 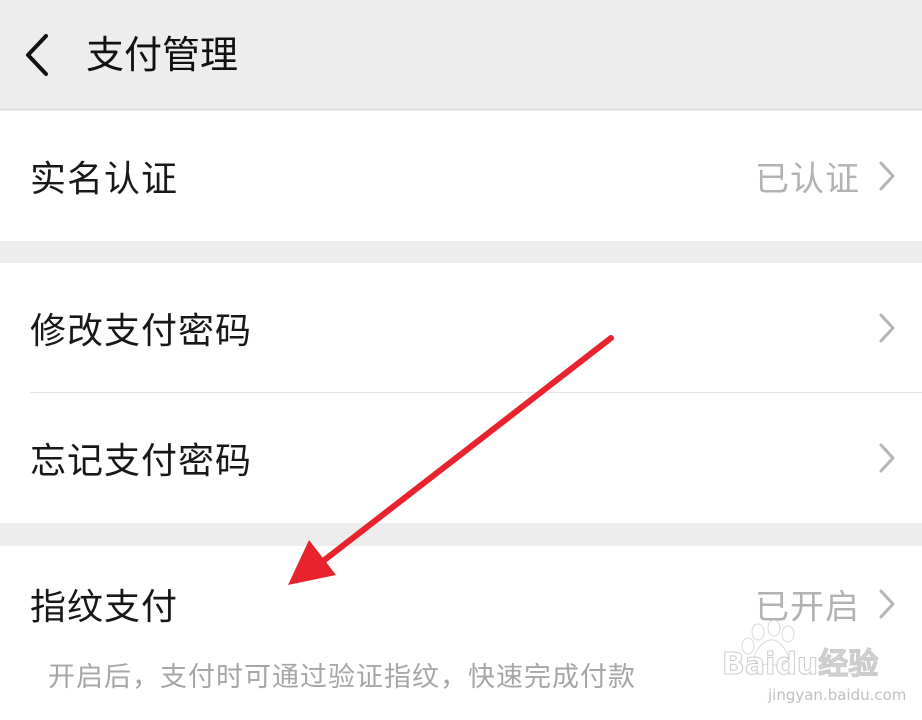 I want to click on identity-verification-label: 实名认证, so click(x=104, y=179).